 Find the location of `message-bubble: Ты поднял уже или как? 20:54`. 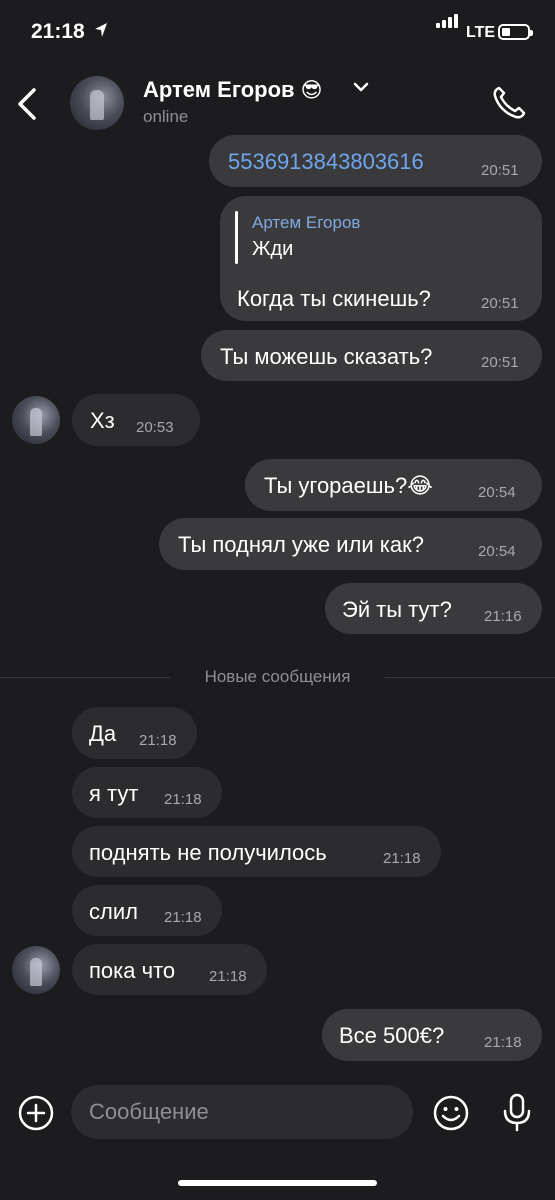

message-bubble: Ты поднял уже или как? 20:54 is located at coordinates (350, 544).